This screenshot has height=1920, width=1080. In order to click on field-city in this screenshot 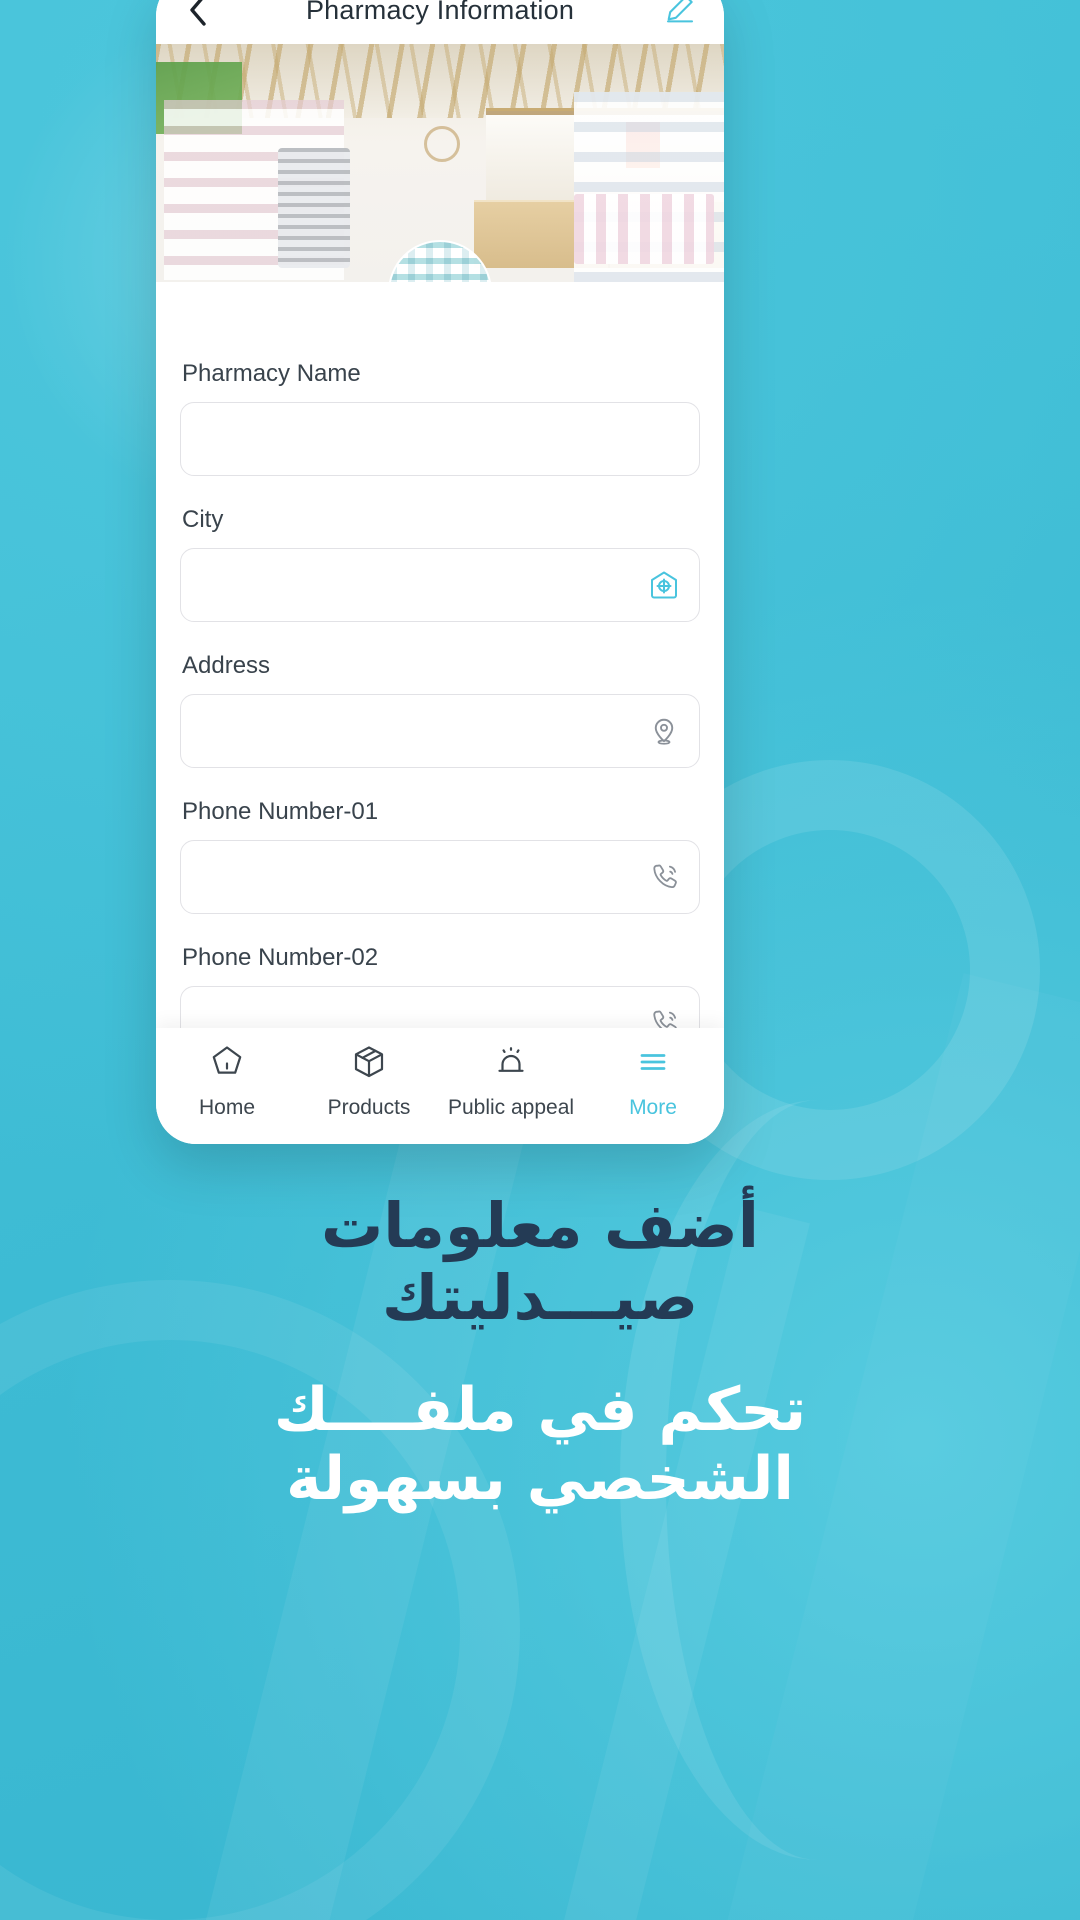, I will do `click(440, 585)`.